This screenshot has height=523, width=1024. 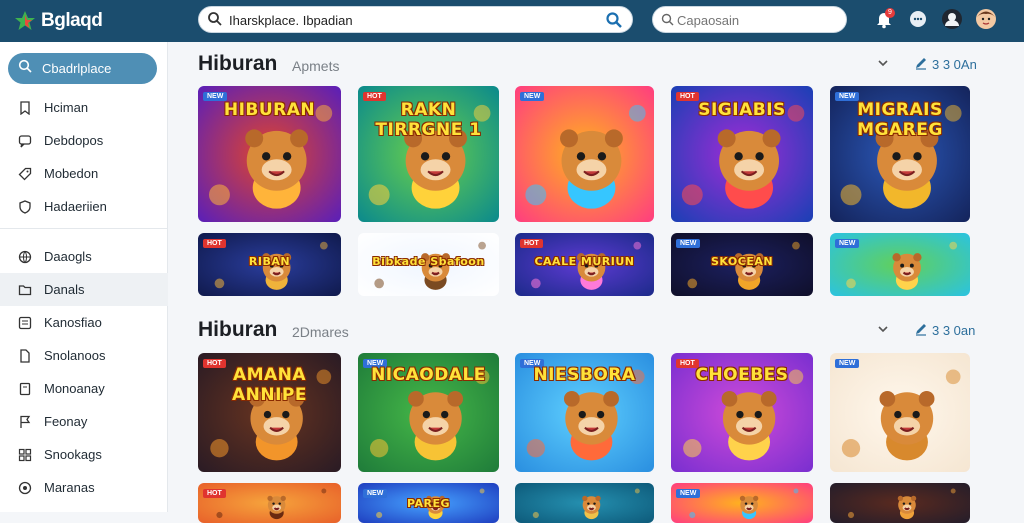 I want to click on game-card: HOT AMANA ANNIPE, so click(x=269, y=412).